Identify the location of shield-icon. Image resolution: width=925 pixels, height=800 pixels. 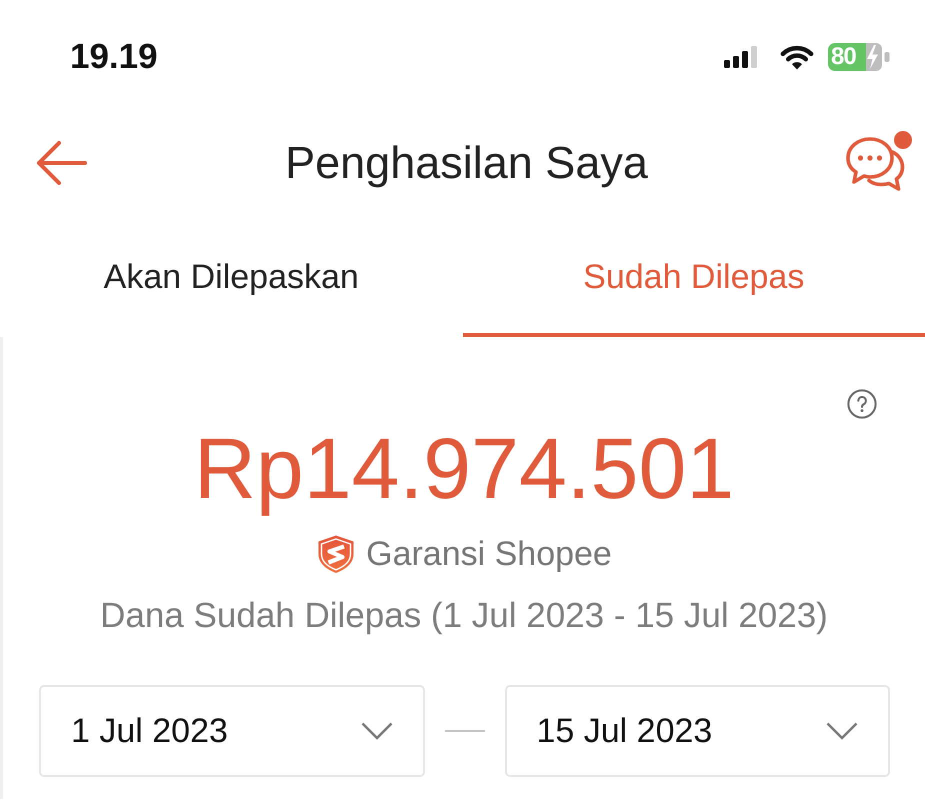
(336, 554).